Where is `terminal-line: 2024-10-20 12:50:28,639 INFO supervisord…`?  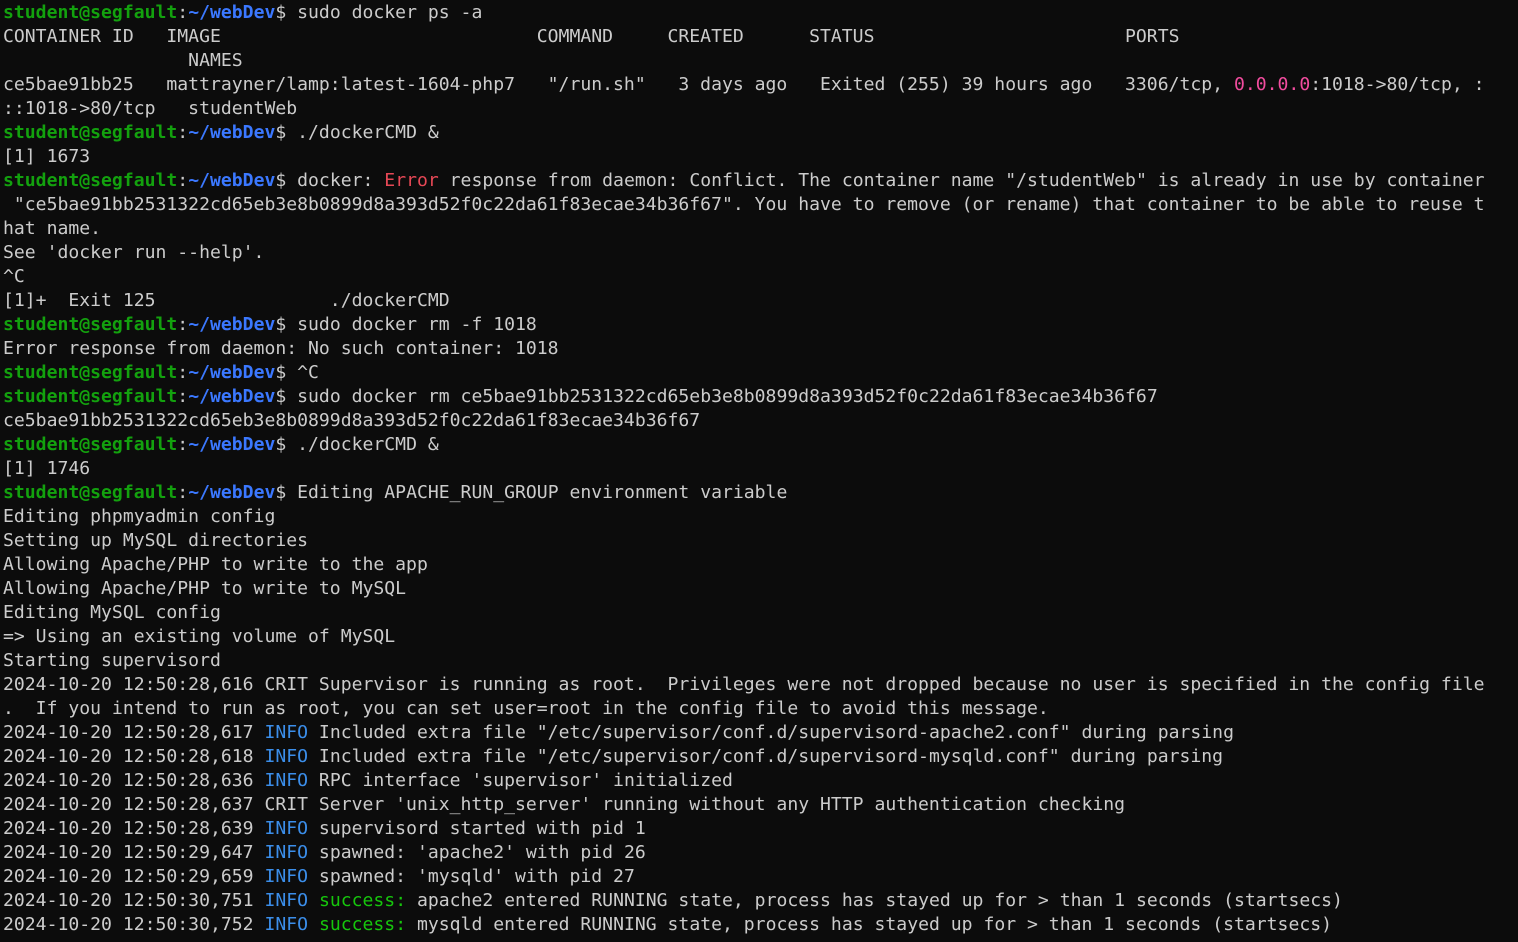
terminal-line: 2024-10-20 12:50:28,639 INFO supervisord… is located at coordinates (760, 829).